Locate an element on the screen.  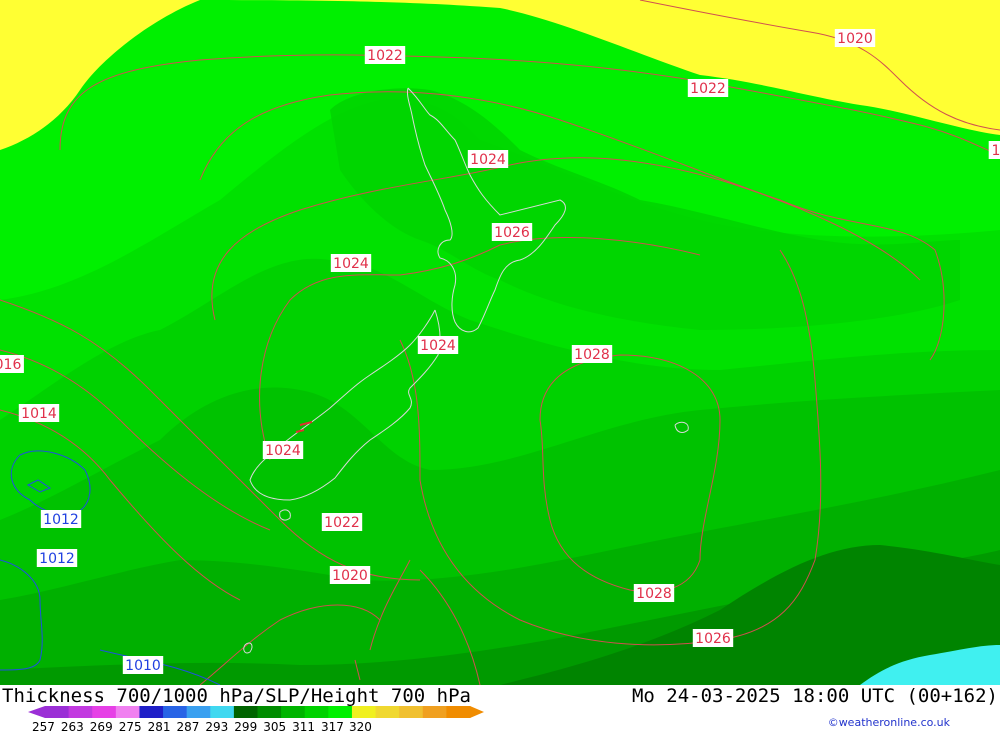
credit-link: ©weatheronline.co.uk is located at coordinates (889, 722).